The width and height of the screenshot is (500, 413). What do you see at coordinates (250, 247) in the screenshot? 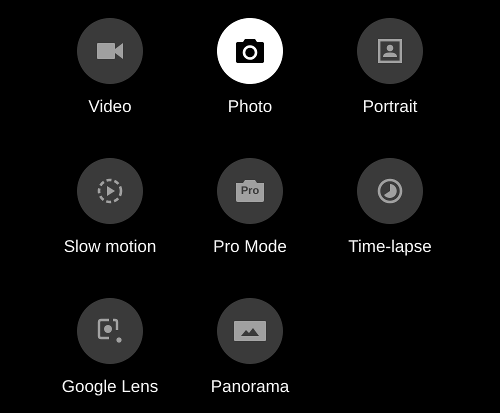
I see `mode-label: Pro Mode` at bounding box center [250, 247].